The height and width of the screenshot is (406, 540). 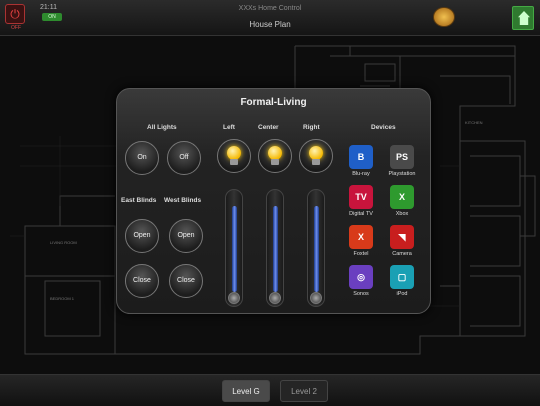 What do you see at coordinates (402, 197) in the screenshot?
I see `xbox-icon: X` at bounding box center [402, 197].